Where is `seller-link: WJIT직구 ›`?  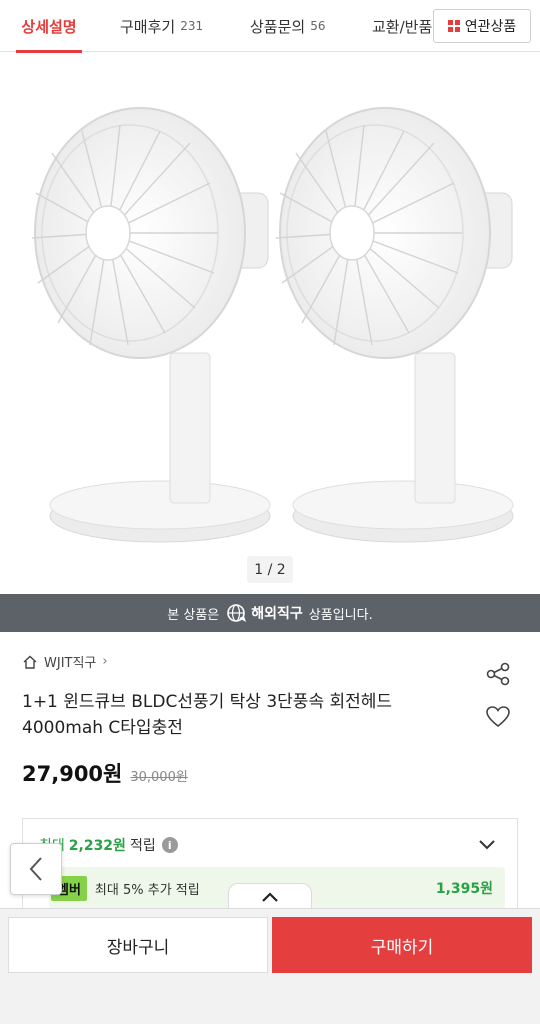
seller-link: WJIT직구 › is located at coordinates (65, 661).